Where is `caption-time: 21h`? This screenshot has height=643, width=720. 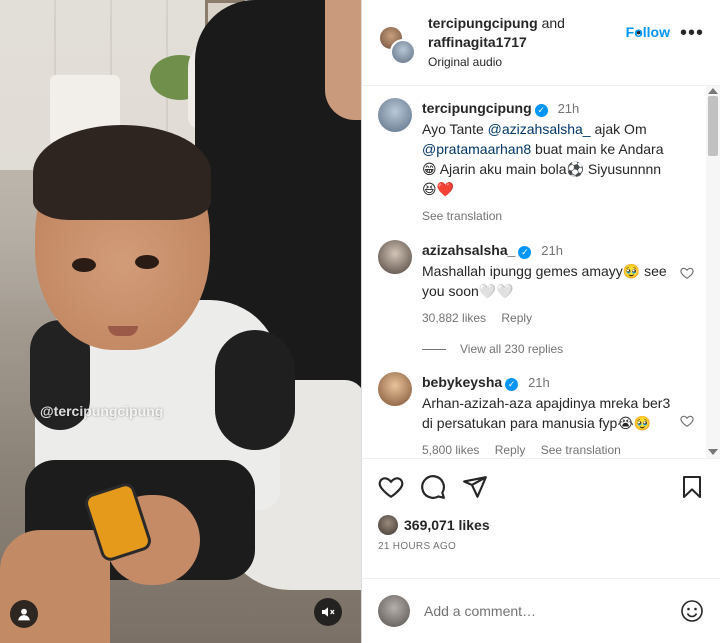 caption-time: 21h is located at coordinates (569, 108).